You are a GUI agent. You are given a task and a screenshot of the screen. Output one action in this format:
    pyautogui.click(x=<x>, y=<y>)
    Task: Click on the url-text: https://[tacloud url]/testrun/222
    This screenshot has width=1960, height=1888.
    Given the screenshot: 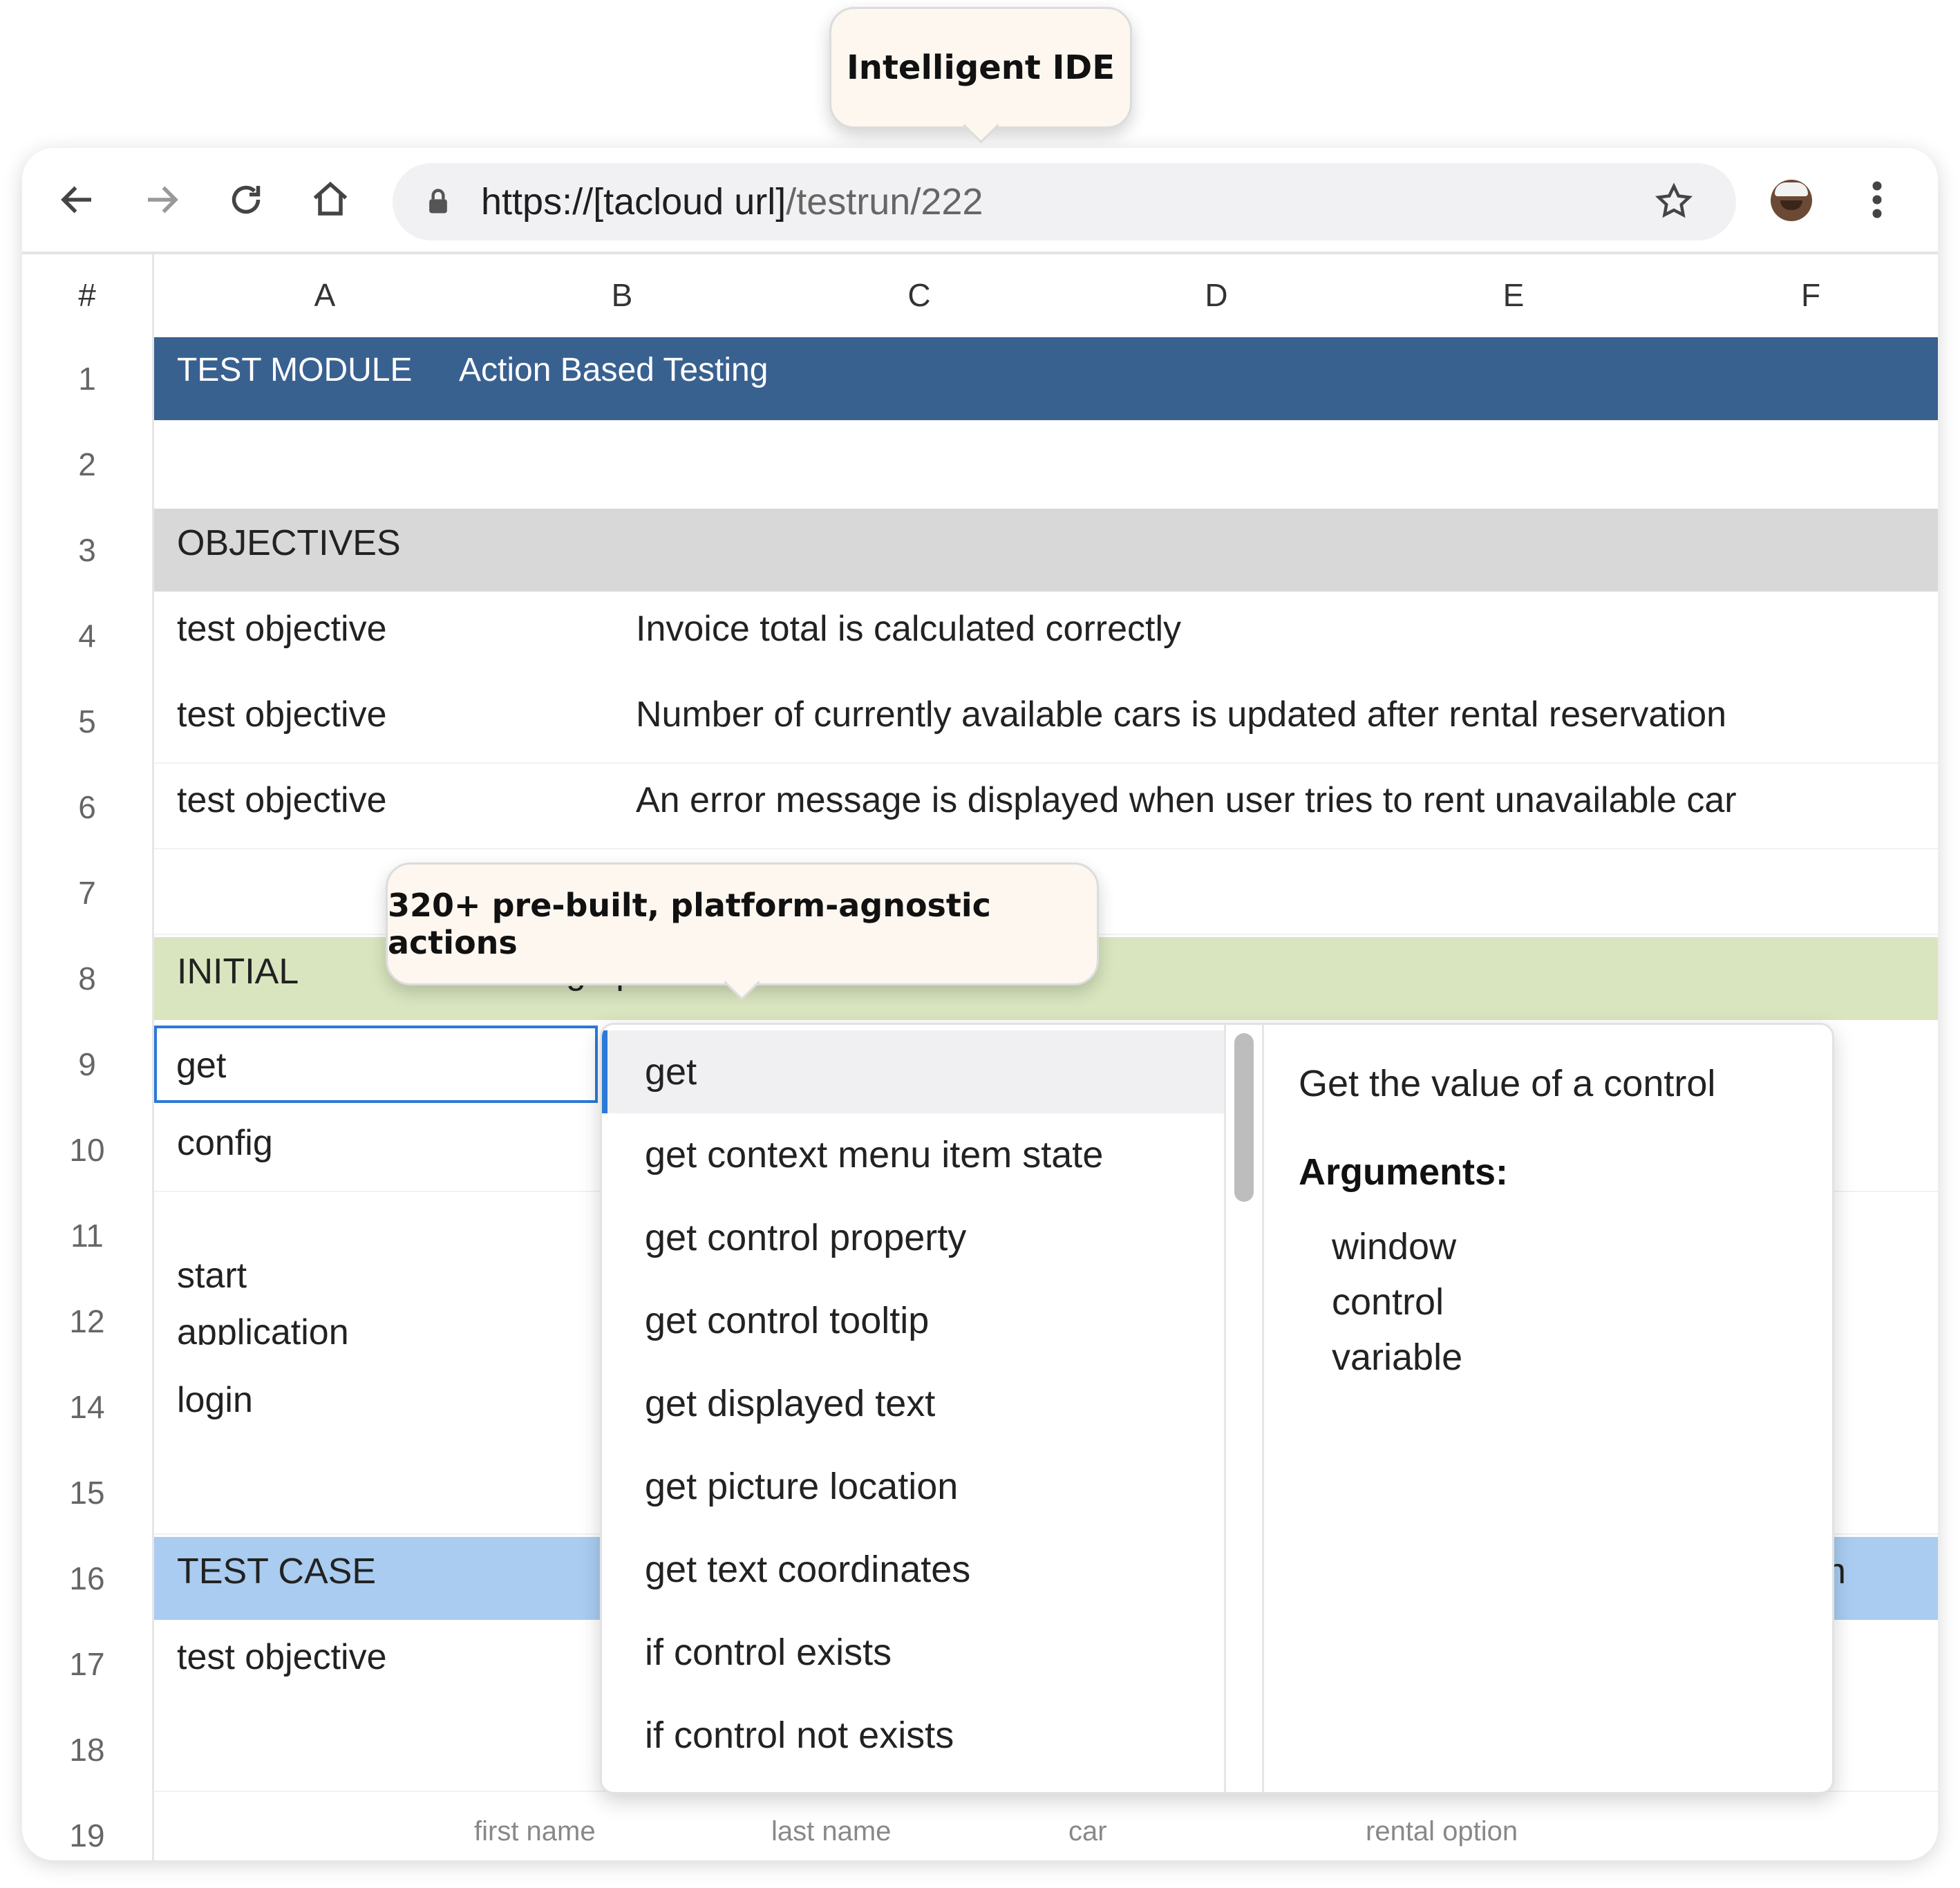 What is the action you would take?
    pyautogui.click(x=732, y=201)
    